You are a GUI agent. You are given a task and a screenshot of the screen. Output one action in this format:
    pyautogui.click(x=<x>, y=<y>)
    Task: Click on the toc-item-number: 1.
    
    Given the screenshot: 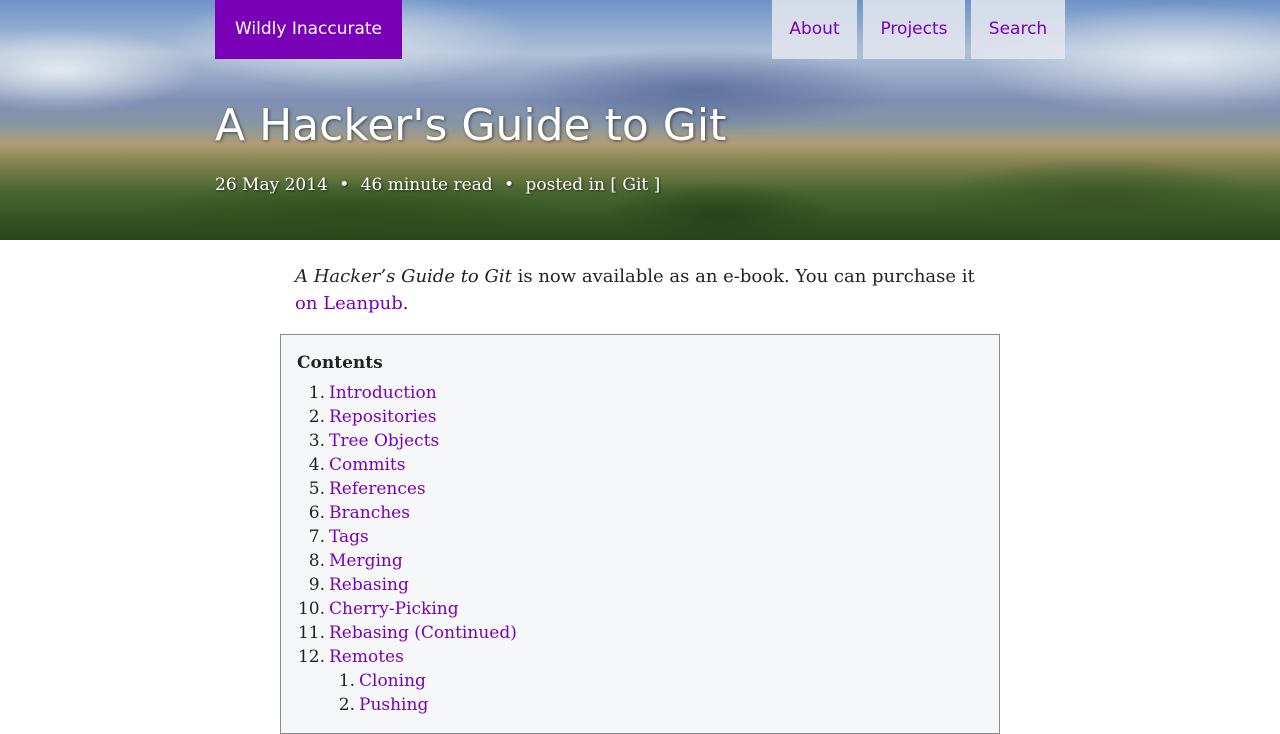 What is the action you would take?
    pyautogui.click(x=316, y=393)
    